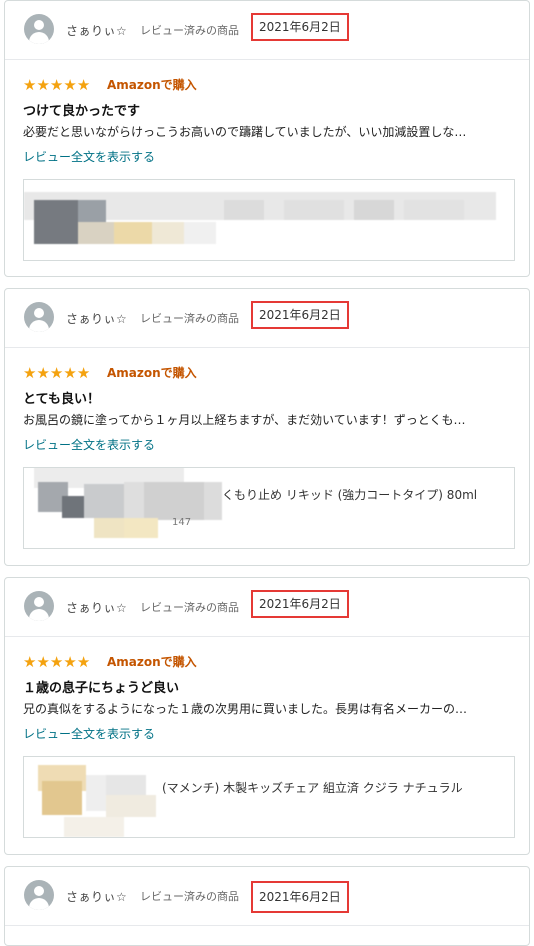 This screenshot has width=534, height=946. I want to click on product-card: (マメンチ) 木製キッズチェア 組立済 クジラ ナチュラル, so click(269, 797).